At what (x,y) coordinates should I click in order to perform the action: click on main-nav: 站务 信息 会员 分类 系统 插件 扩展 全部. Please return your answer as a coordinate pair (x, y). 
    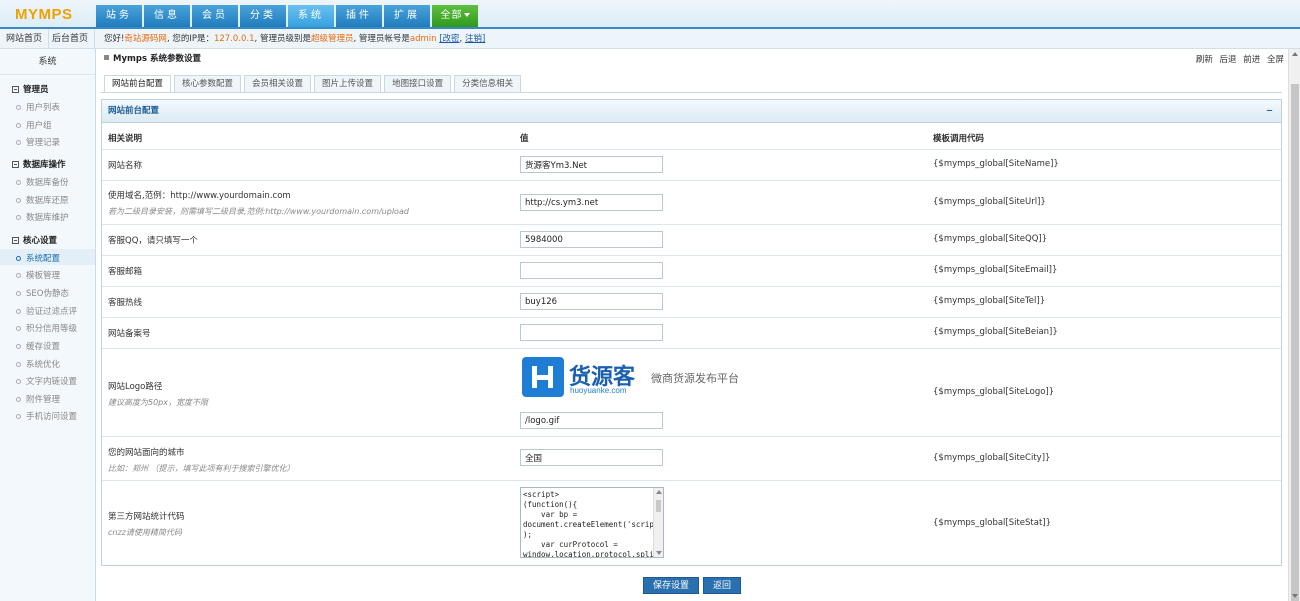
    Looking at the image, I should click on (288, 16).